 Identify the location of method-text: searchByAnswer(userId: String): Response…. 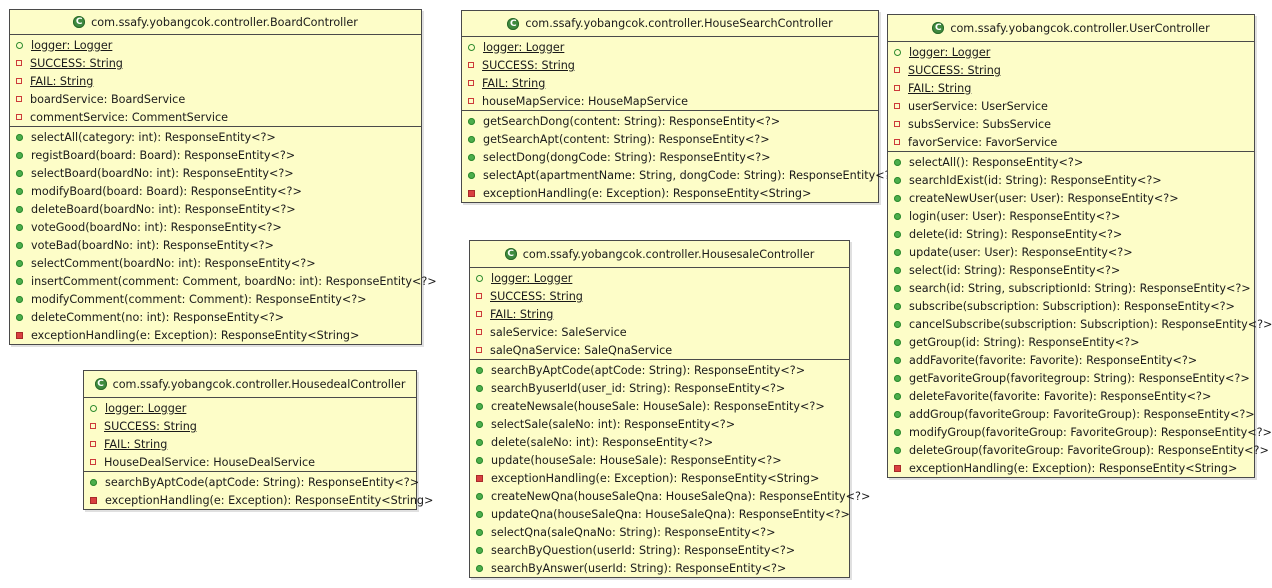
(639, 568).